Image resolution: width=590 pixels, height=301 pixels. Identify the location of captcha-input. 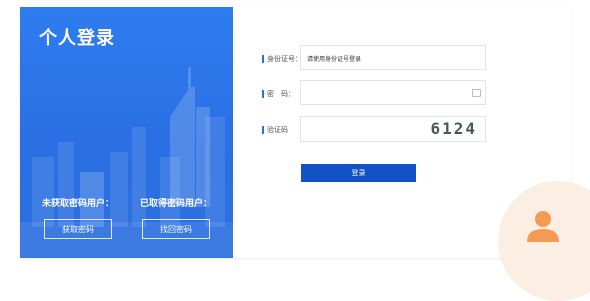
(367, 130).